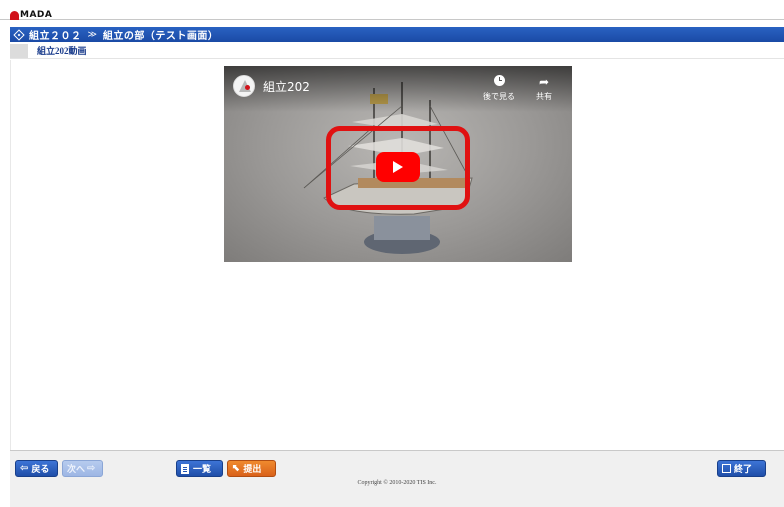  I want to click on breadcrumb: 組立２０２ ≫ 組立の部（テスト画面）, so click(397, 34).